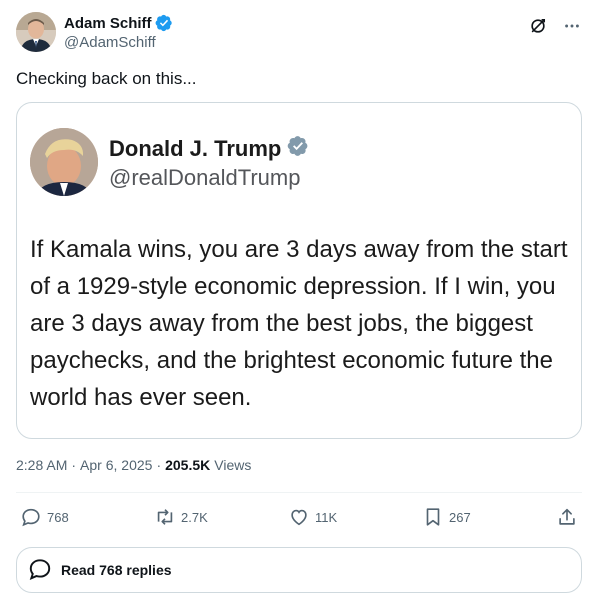  I want to click on views-count: 205.5K, so click(188, 465).